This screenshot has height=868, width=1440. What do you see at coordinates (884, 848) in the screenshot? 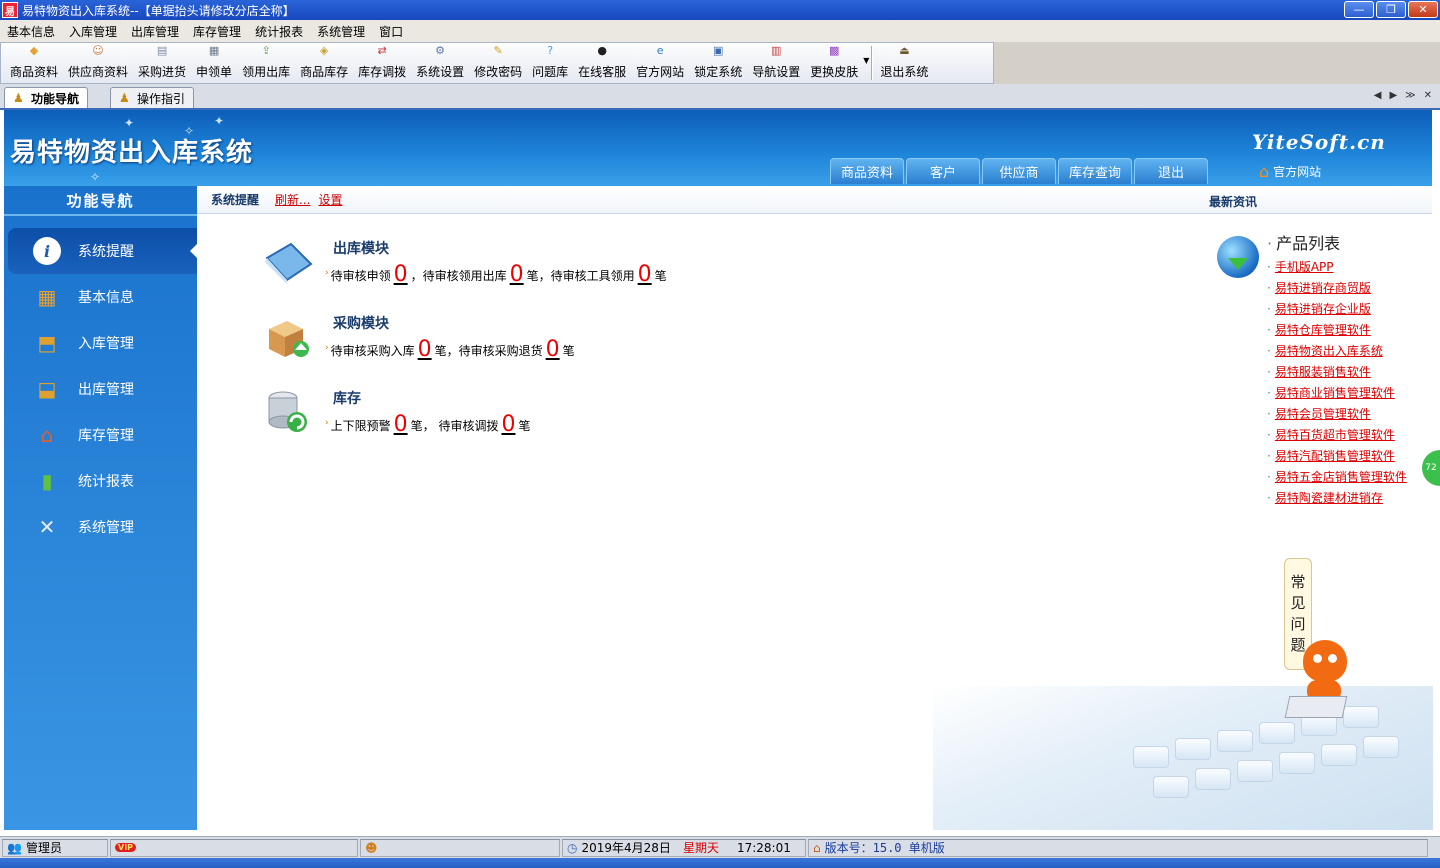
I see `version-text: 版本号：15.0 单机版` at bounding box center [884, 848].